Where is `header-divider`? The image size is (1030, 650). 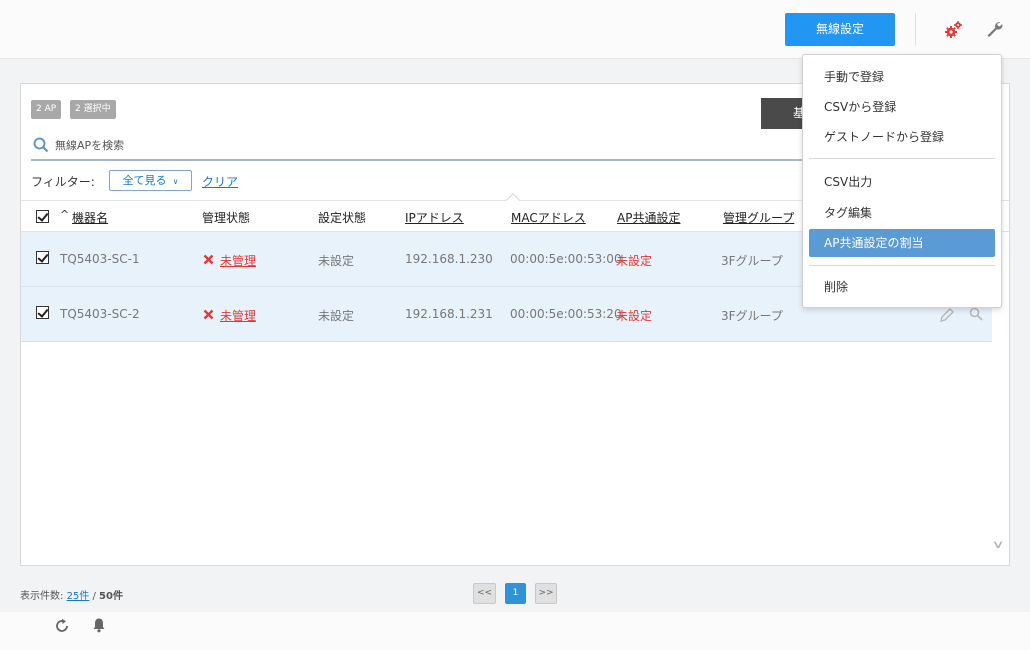 header-divider is located at coordinates (915, 29).